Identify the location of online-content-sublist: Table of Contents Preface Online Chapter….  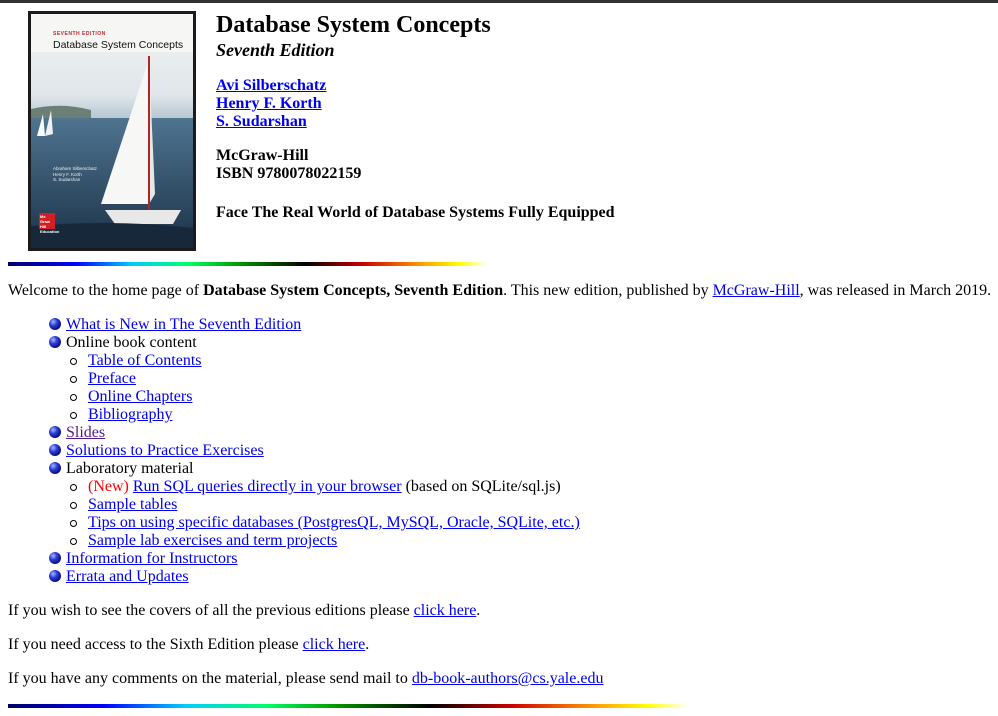
(323, 388).